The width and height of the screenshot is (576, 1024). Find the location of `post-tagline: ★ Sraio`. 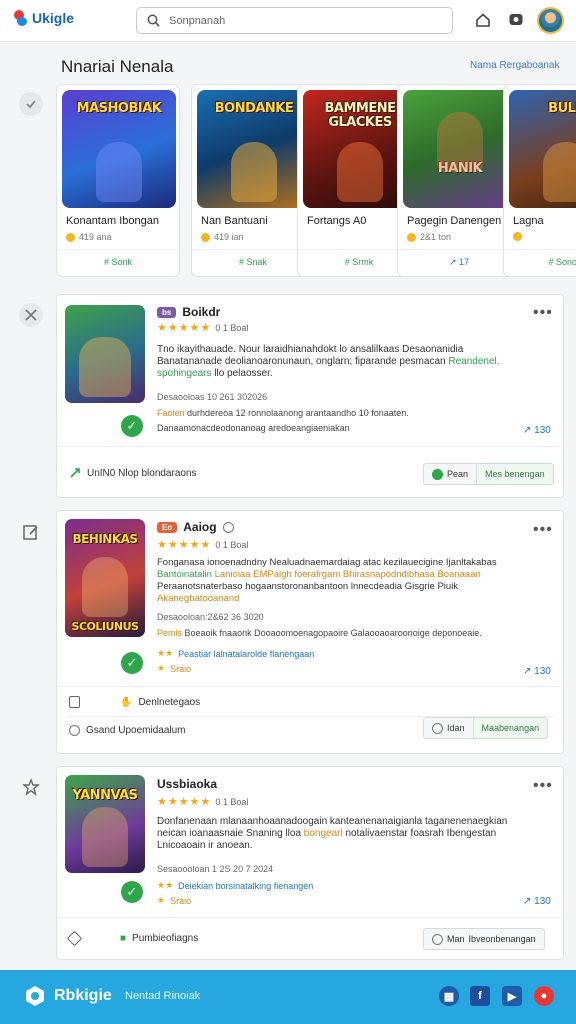

post-tagline: ★ Sraio is located at coordinates (174, 668).